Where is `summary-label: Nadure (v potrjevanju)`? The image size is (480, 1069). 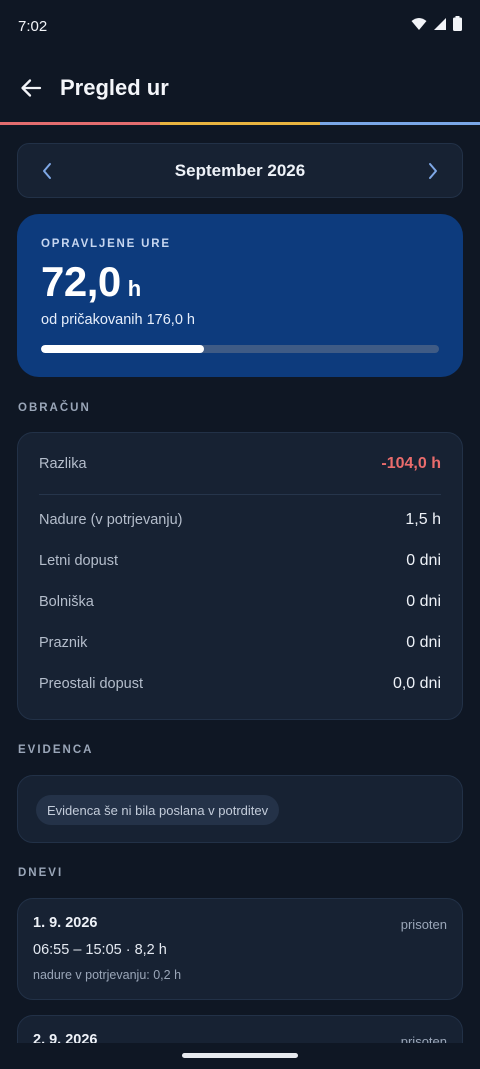
summary-label: Nadure (v potrjevanju) is located at coordinates (111, 520).